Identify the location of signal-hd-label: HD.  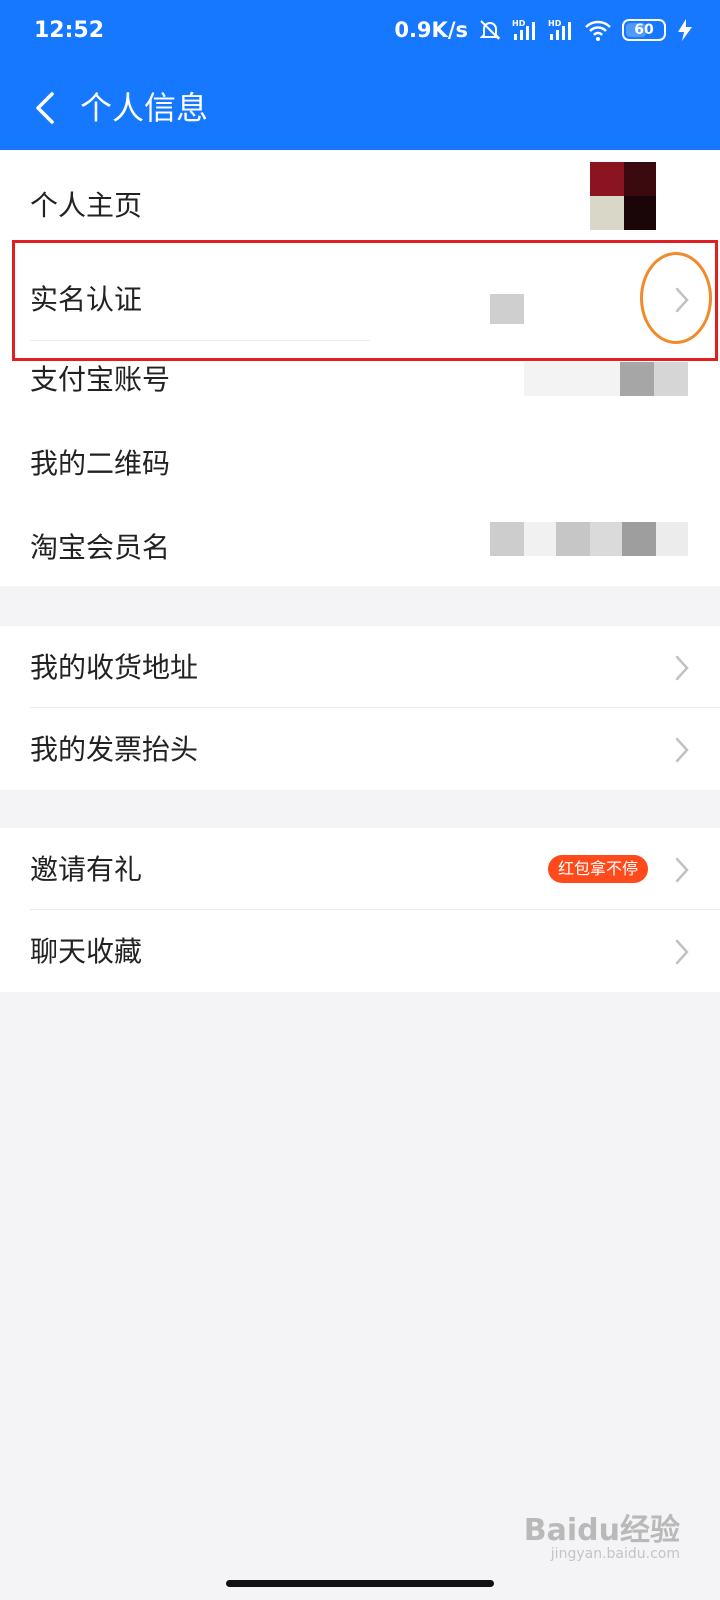
(519, 23).